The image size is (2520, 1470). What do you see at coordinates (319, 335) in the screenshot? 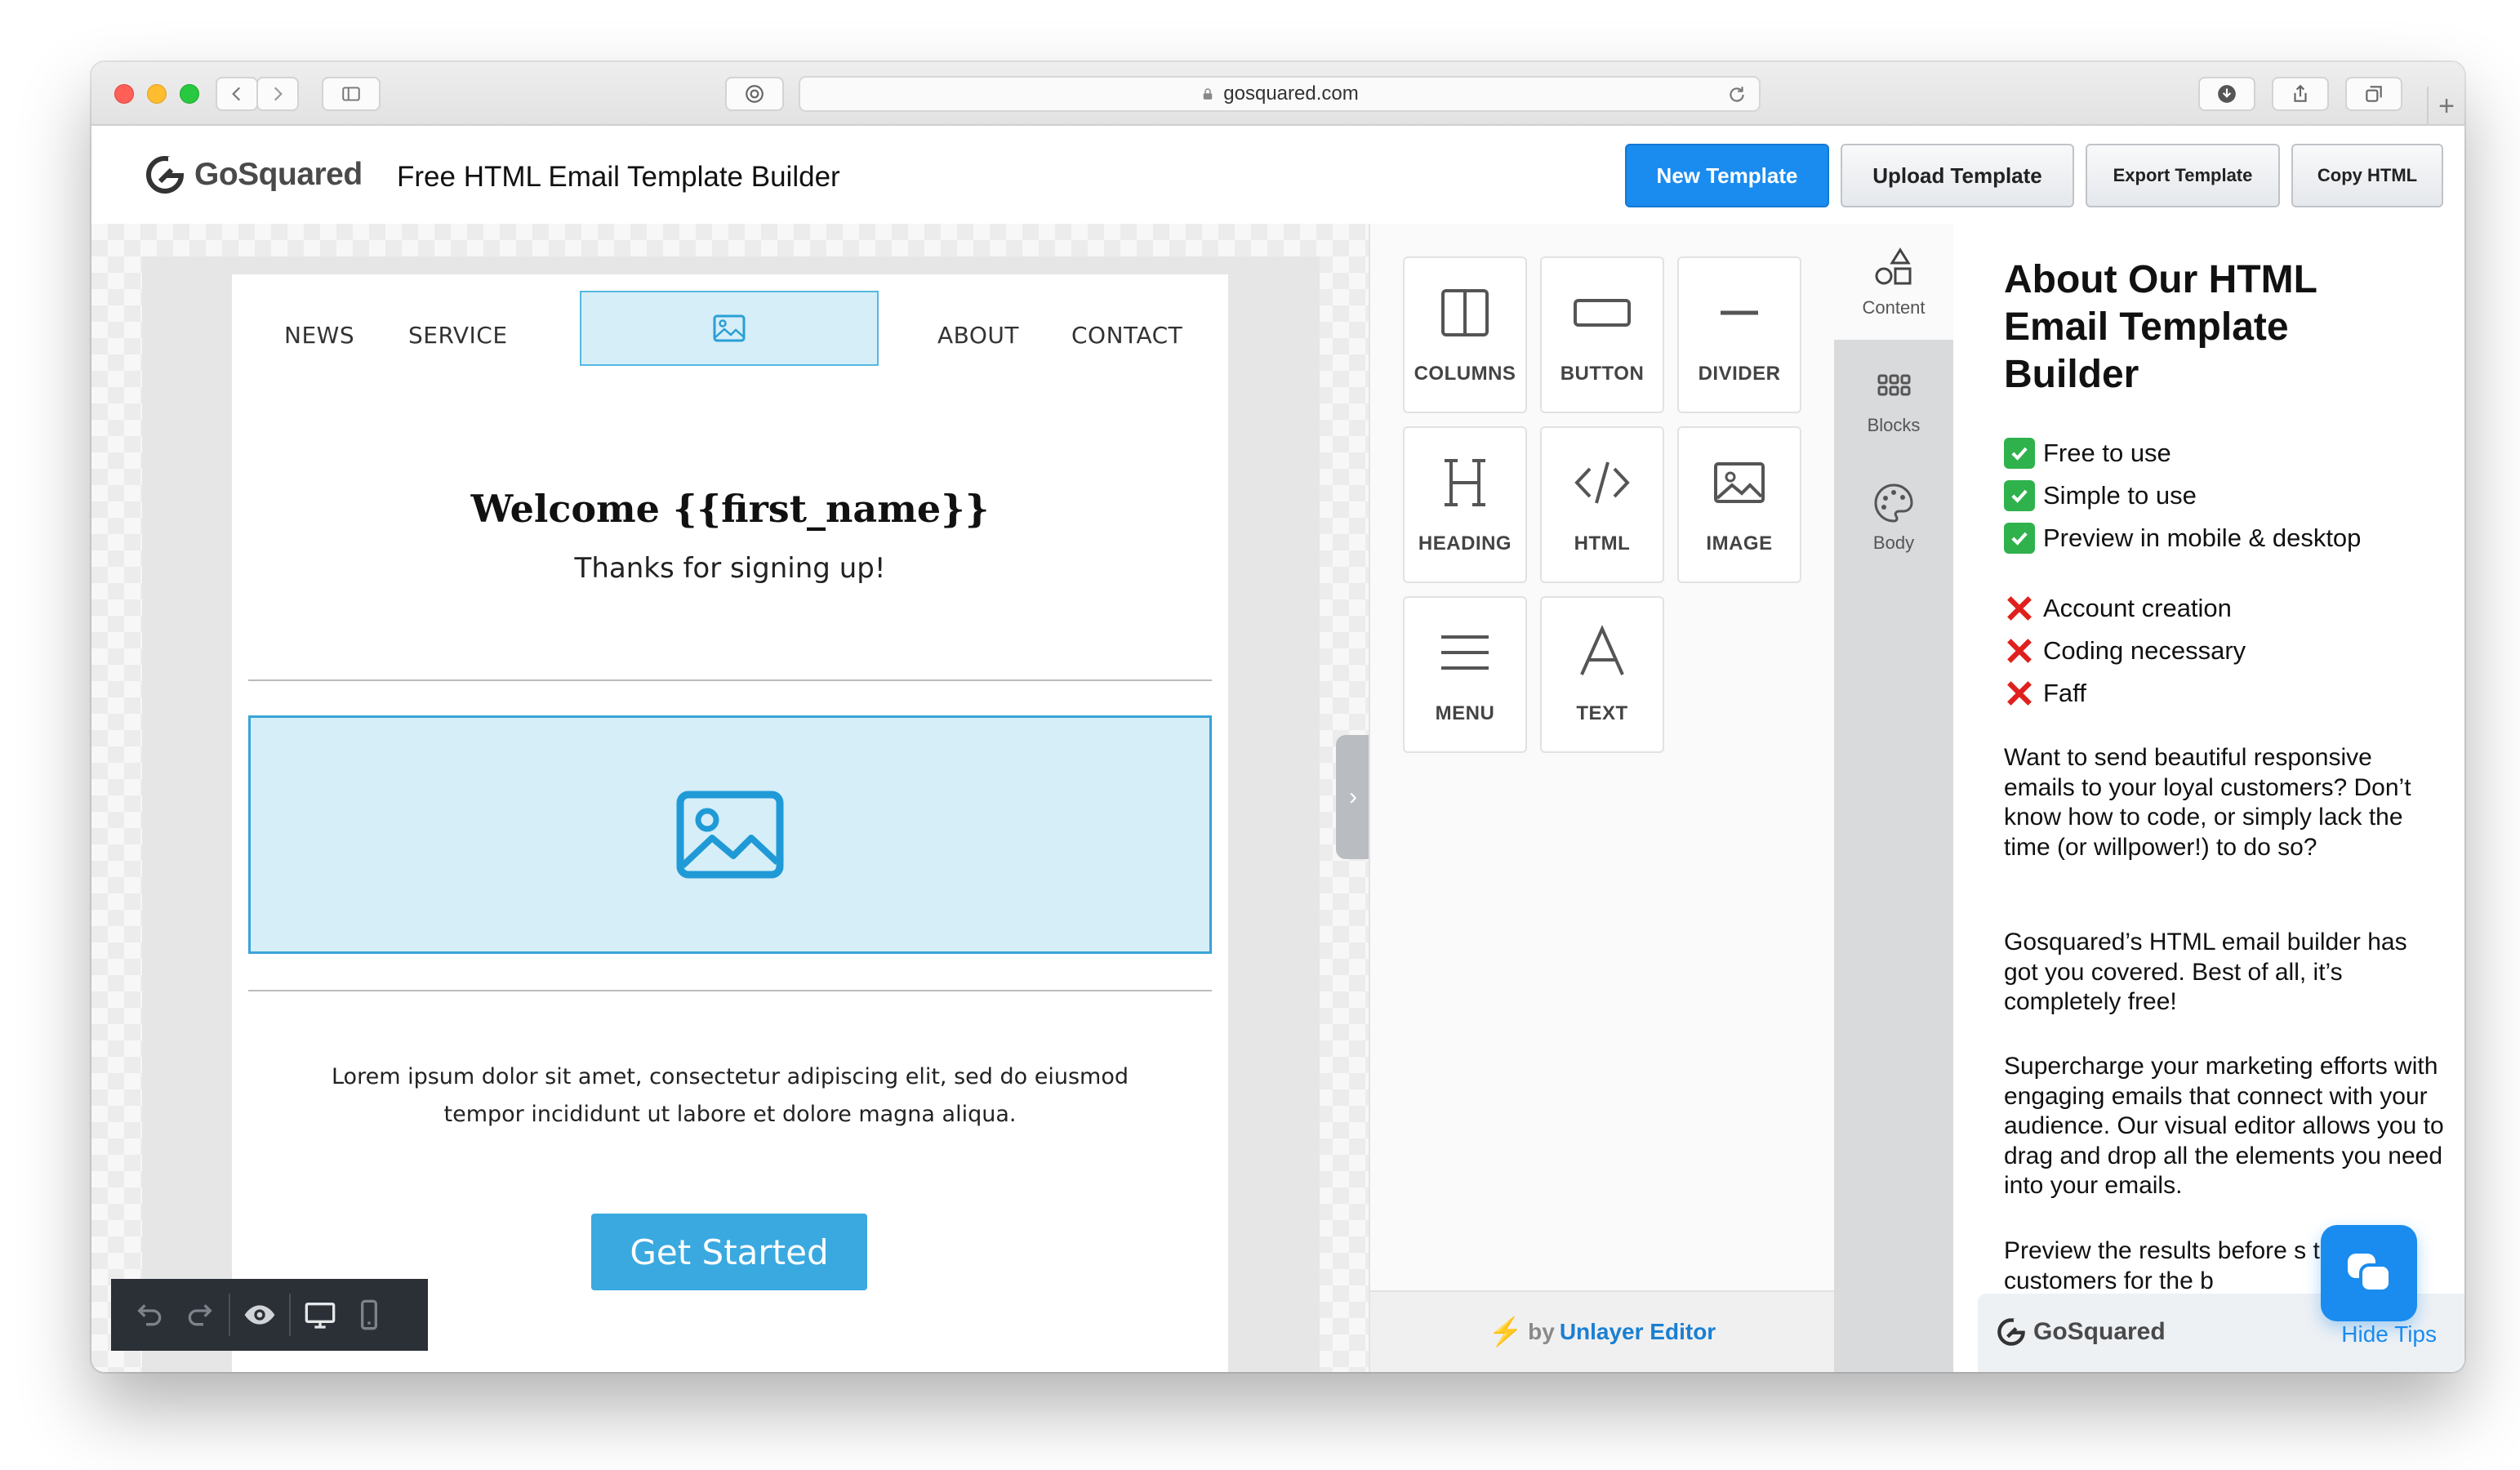
I see `email-nav-news: NEWS` at bounding box center [319, 335].